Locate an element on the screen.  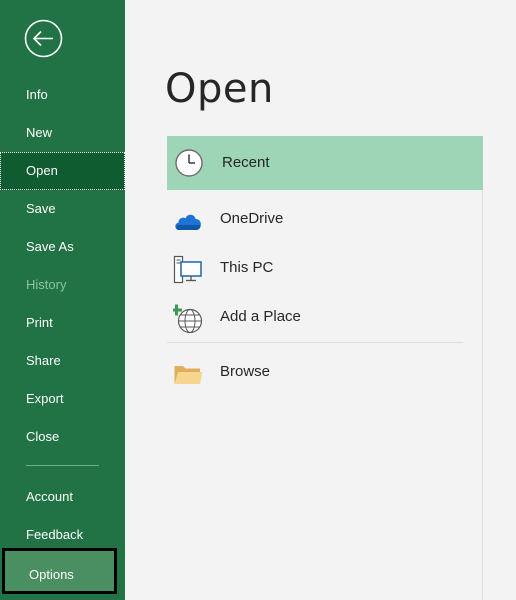
cloud-icon is located at coordinates (188, 222).